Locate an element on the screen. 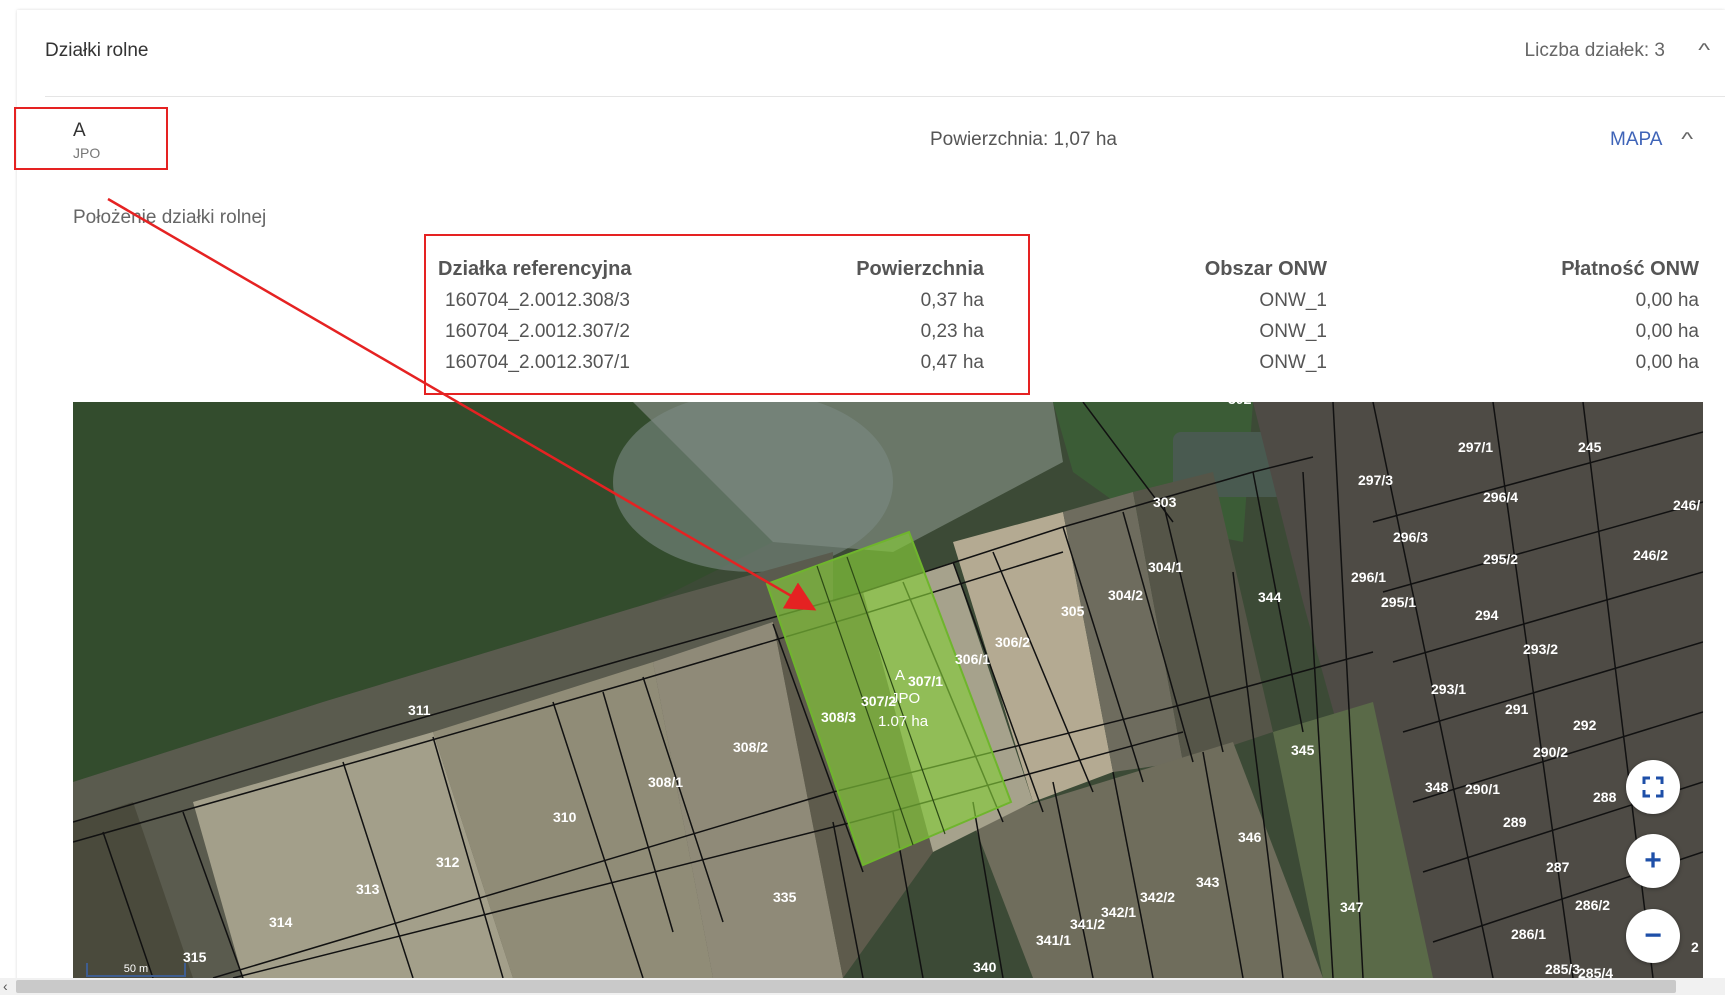 This screenshot has height=995, width=1725. scroll-left-icon: ‹ is located at coordinates (5, 986).